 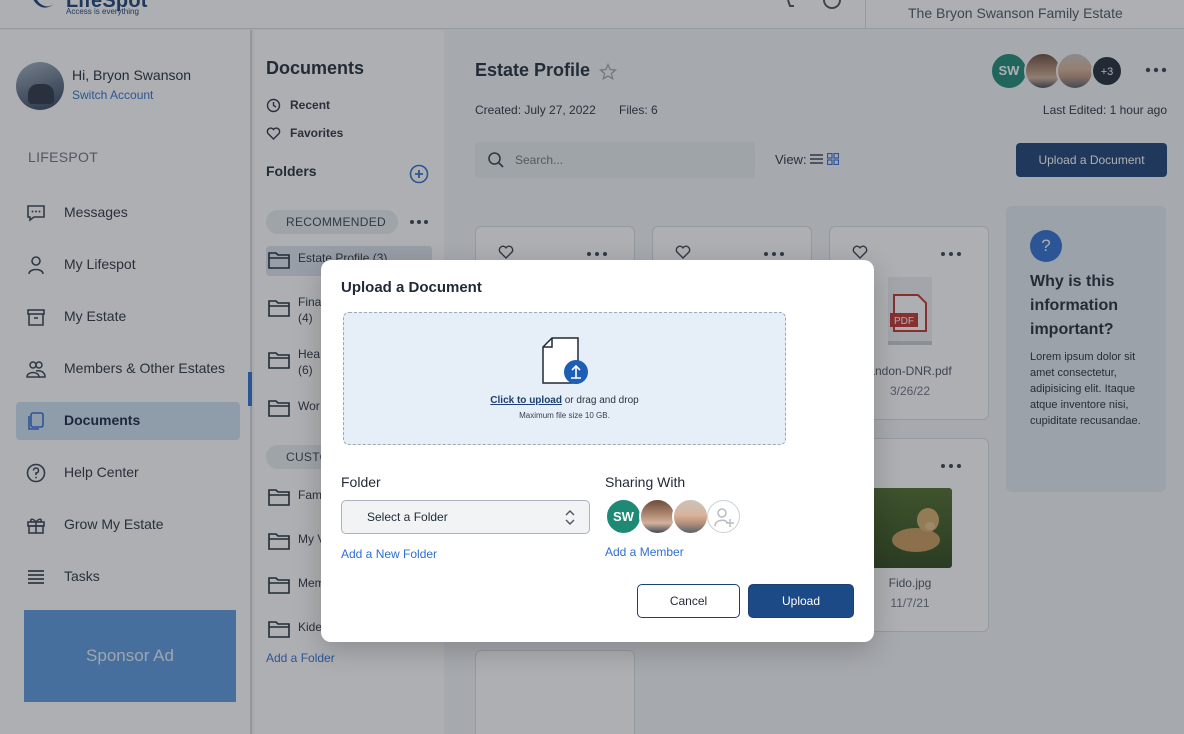 I want to click on sharing-avatars: SW, so click(x=675, y=517).